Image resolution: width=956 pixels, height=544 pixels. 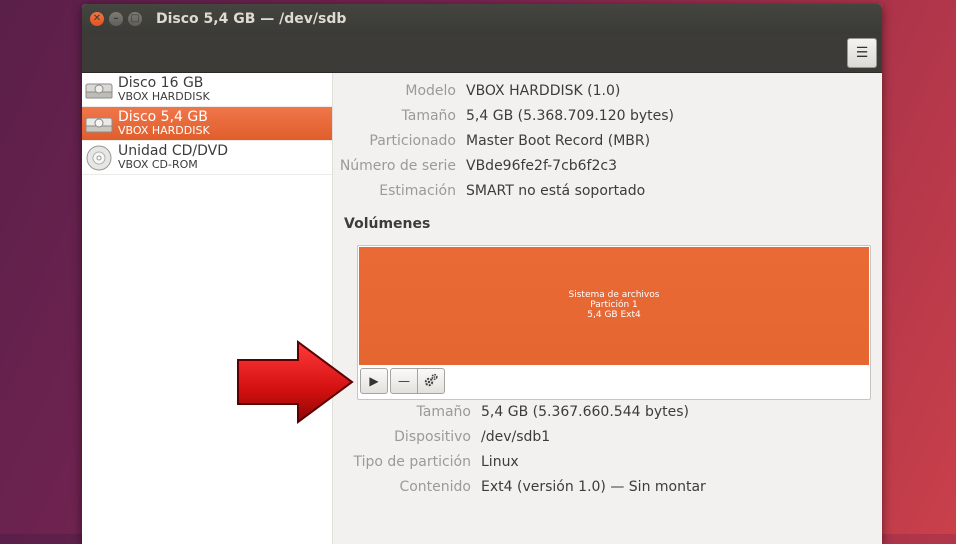 I want to click on partitioning-label: Particionado, so click(x=412, y=141).